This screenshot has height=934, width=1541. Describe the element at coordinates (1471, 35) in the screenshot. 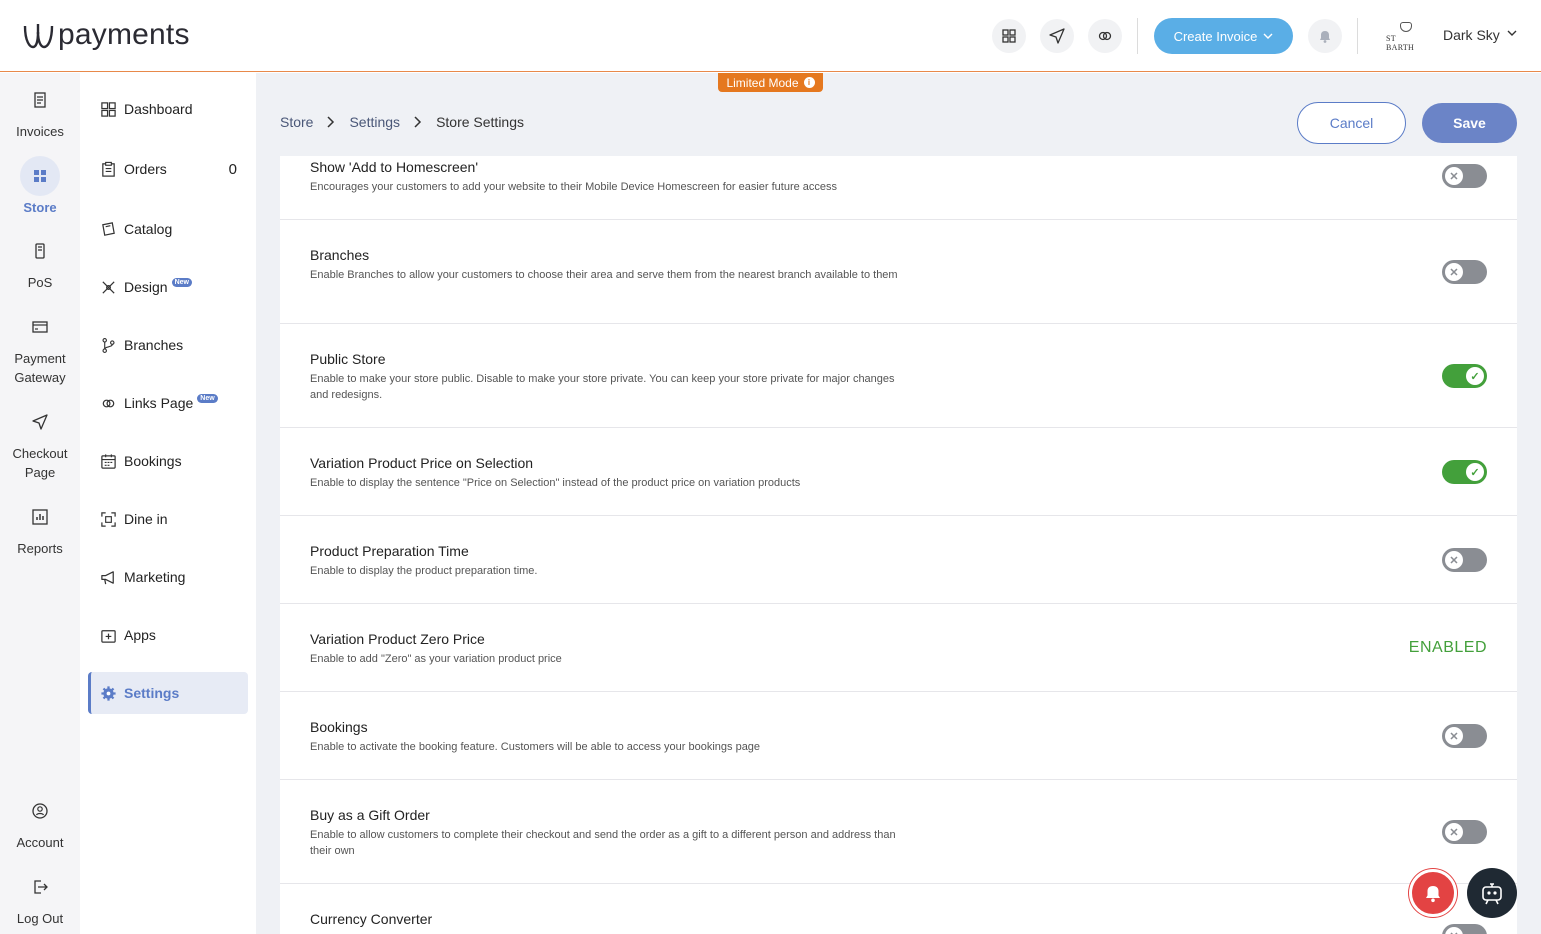

I see `user-menu-name: Dark Sky` at that location.